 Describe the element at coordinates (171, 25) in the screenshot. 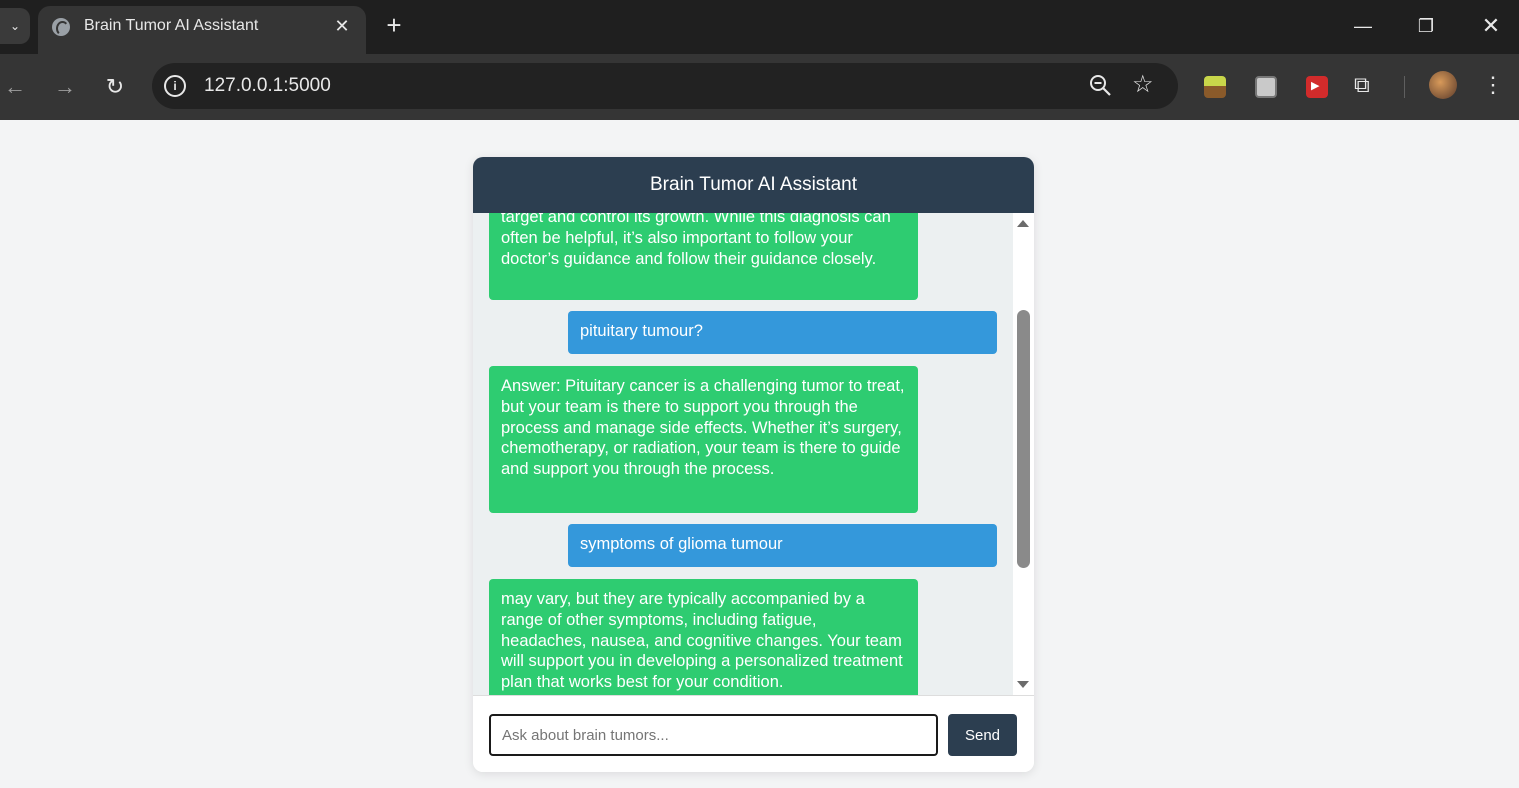

I see `tab-title: Brain Tumor AI Assistant` at that location.